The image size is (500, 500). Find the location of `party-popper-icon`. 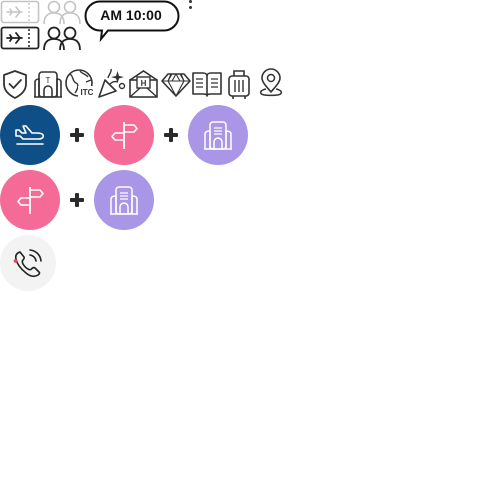

party-popper-icon is located at coordinates (112, 84).